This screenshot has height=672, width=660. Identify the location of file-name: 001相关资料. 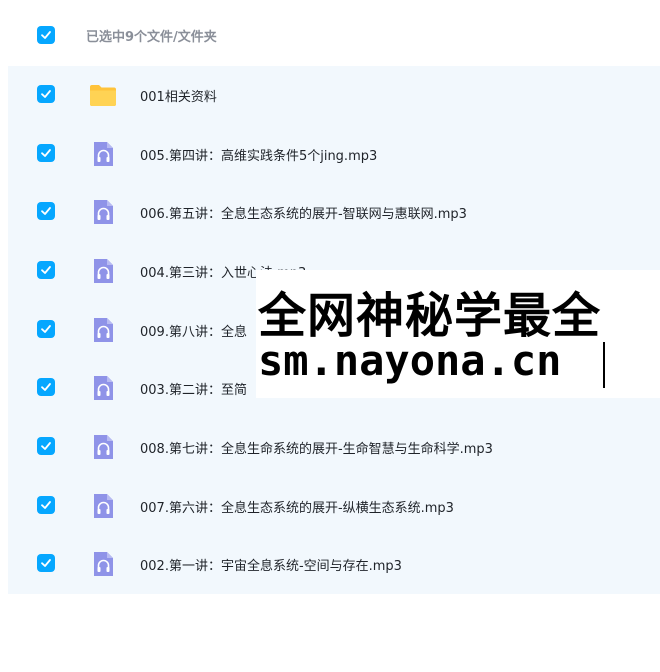
(178, 95).